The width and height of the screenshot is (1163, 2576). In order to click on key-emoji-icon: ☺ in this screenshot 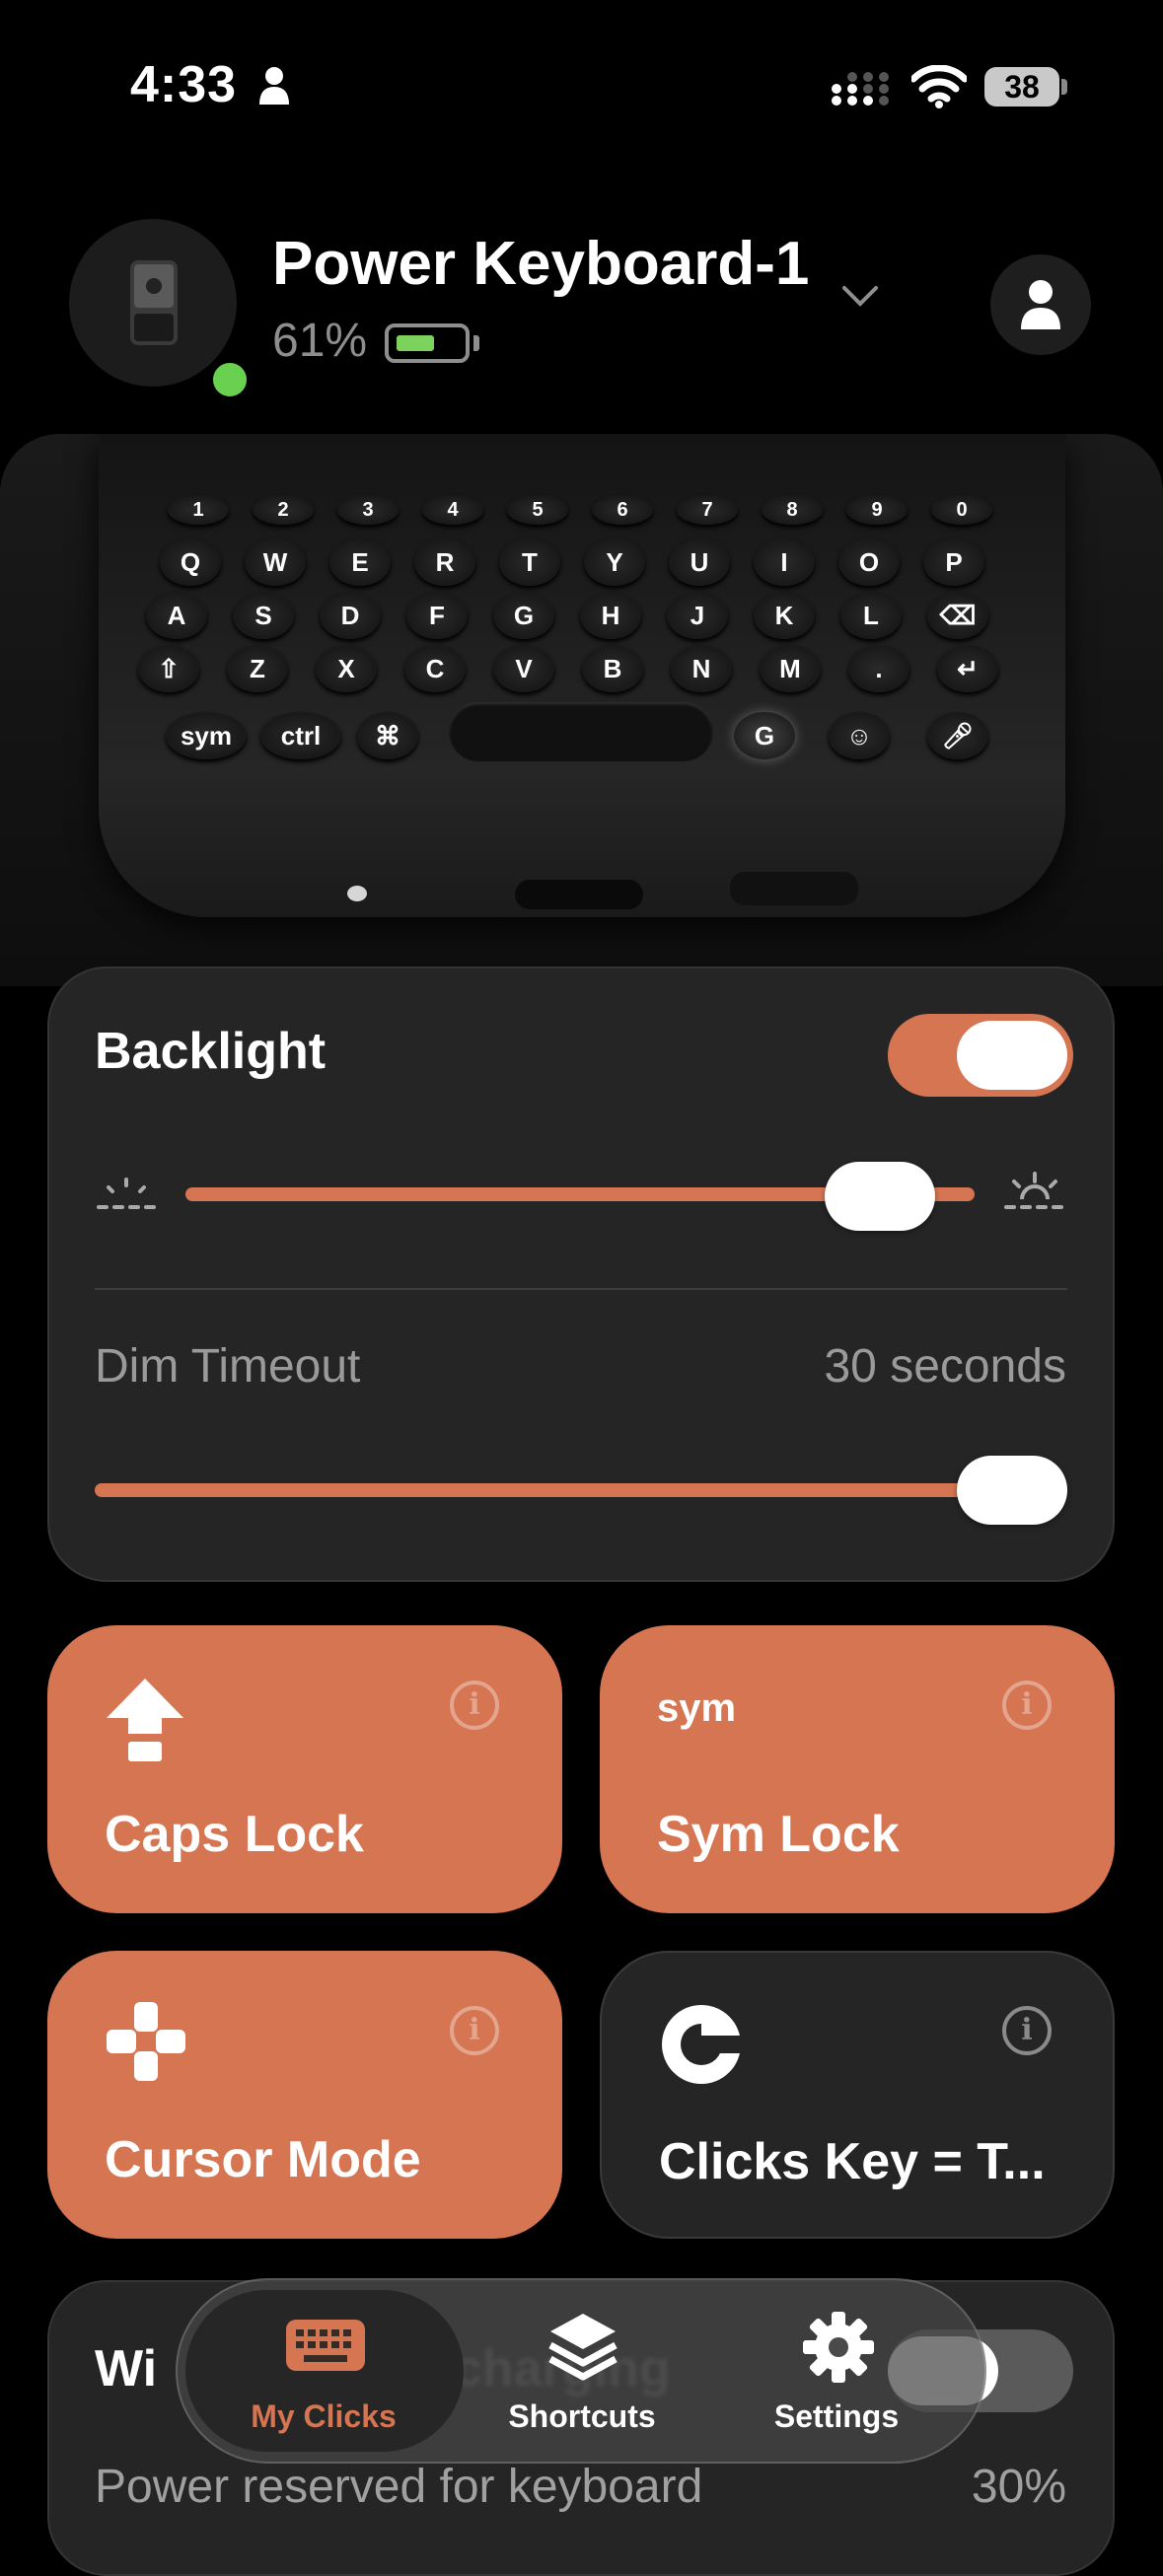, I will do `click(859, 735)`.